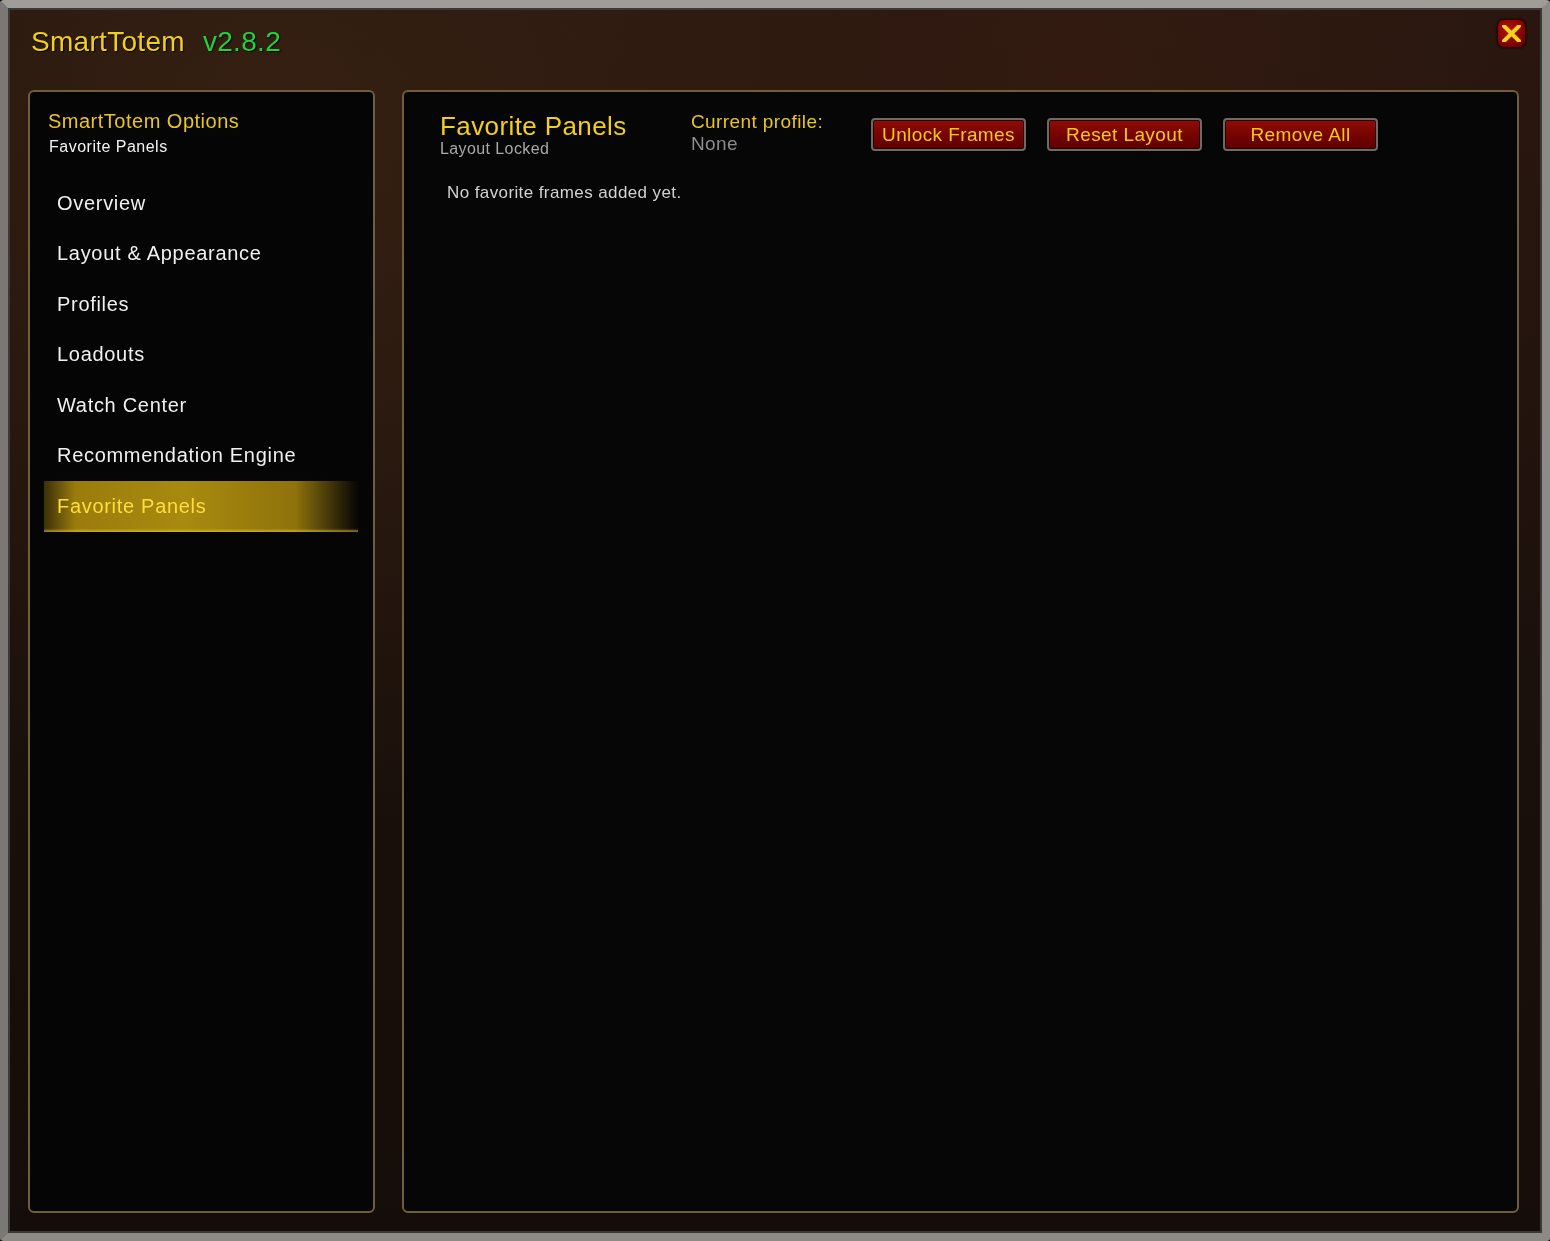  I want to click on sidebar-item: Loadouts, so click(201, 354).